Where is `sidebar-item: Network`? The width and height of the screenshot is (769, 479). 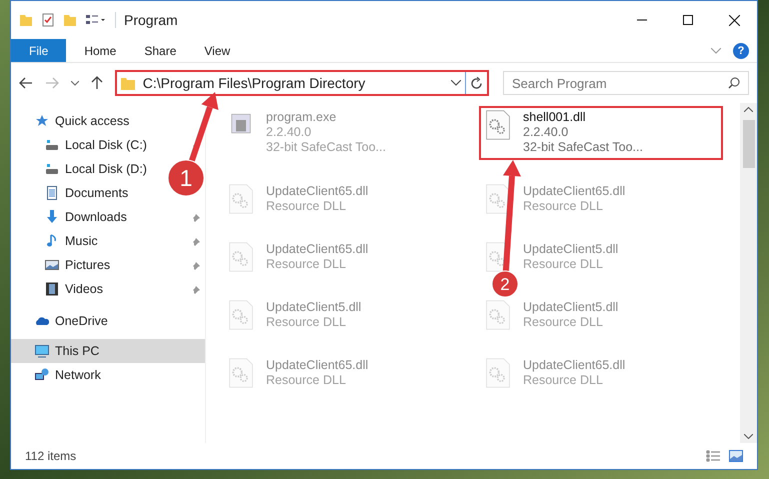
sidebar-item: Network is located at coordinates (59, 375).